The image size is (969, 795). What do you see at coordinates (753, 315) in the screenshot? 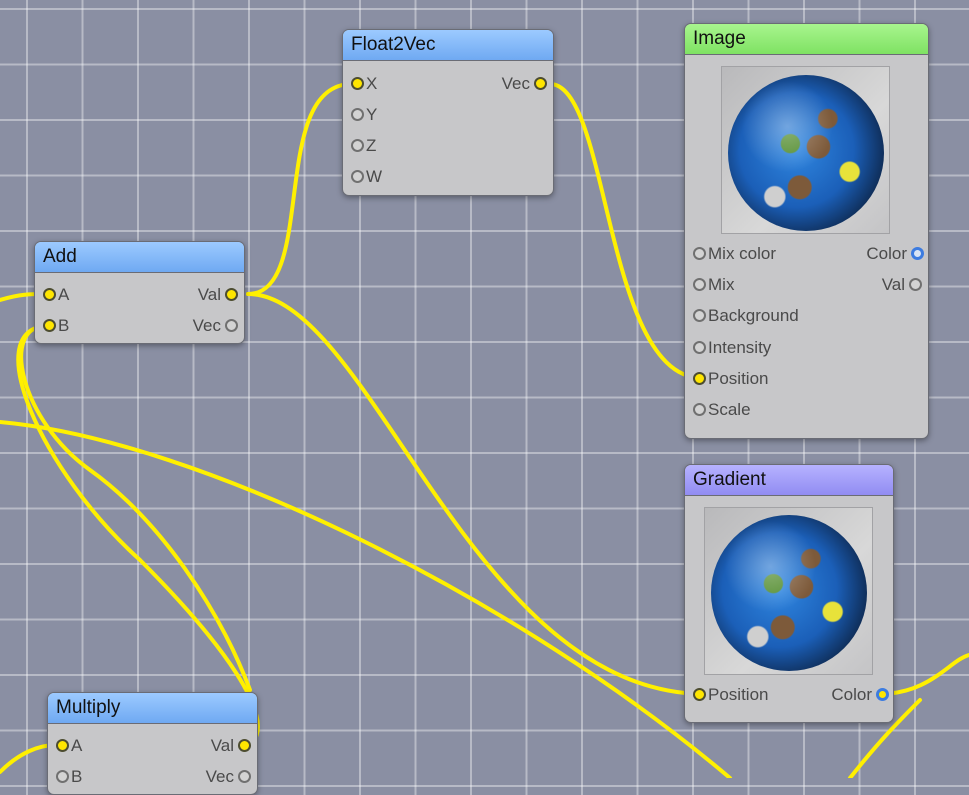
I see `port-label: Background` at bounding box center [753, 315].